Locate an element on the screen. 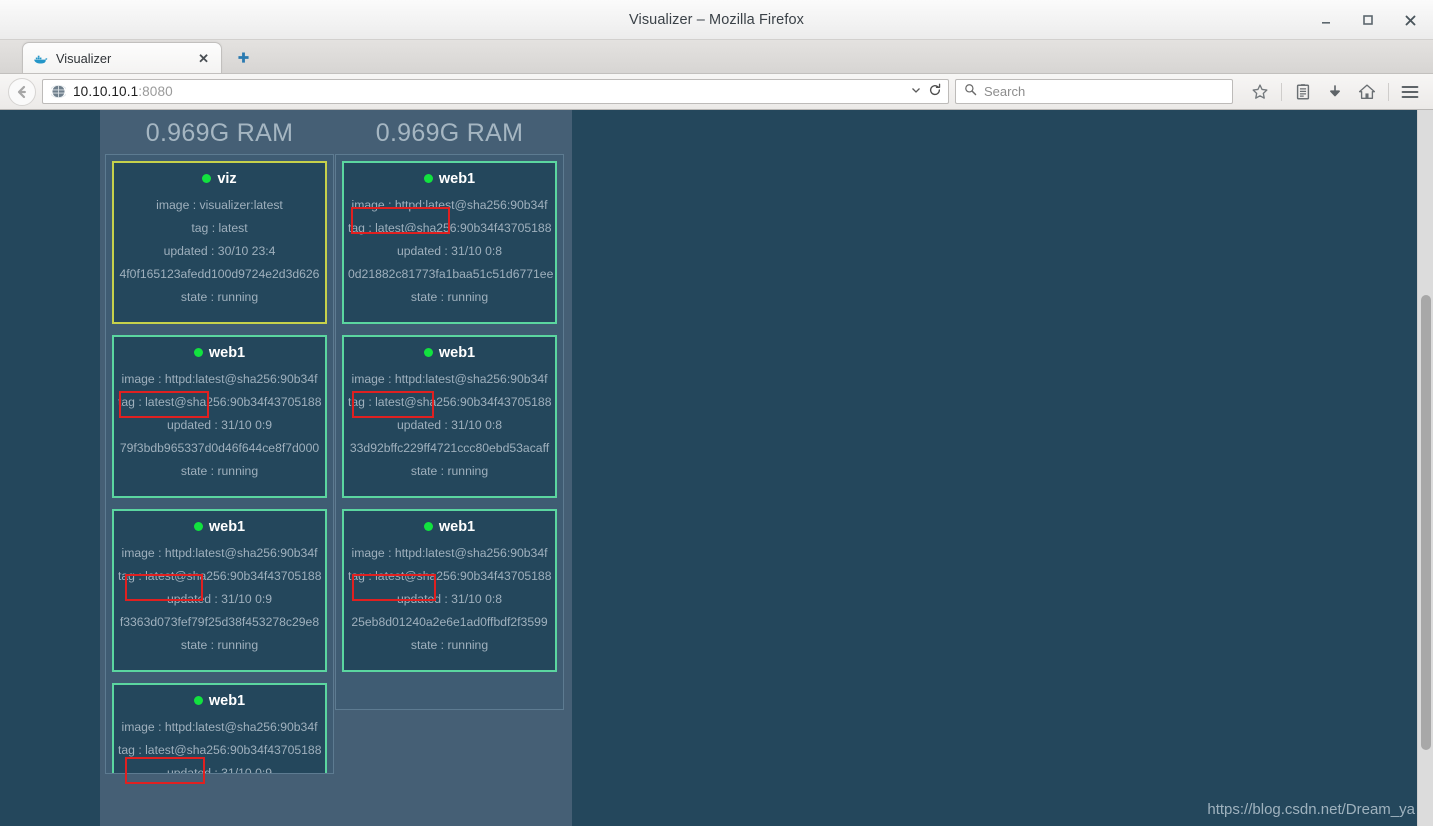 The width and height of the screenshot is (1433, 826). bookmark-star-icon is located at coordinates (1260, 92).